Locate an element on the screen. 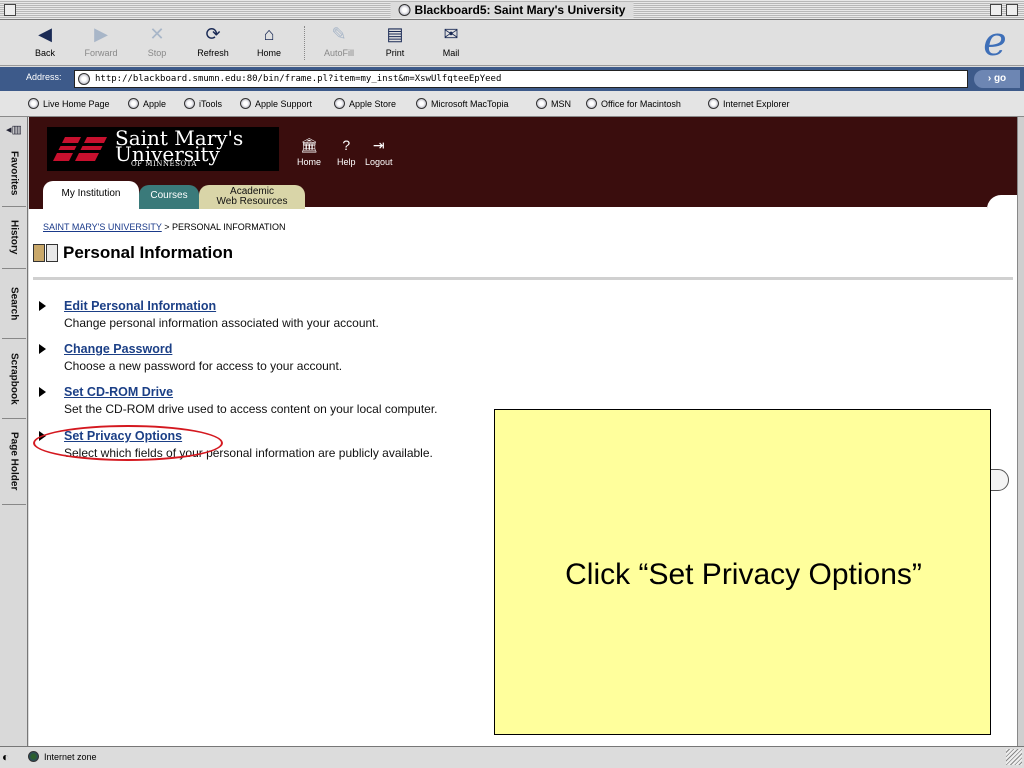  favorite-link: iTools is located at coordinates (203, 103).